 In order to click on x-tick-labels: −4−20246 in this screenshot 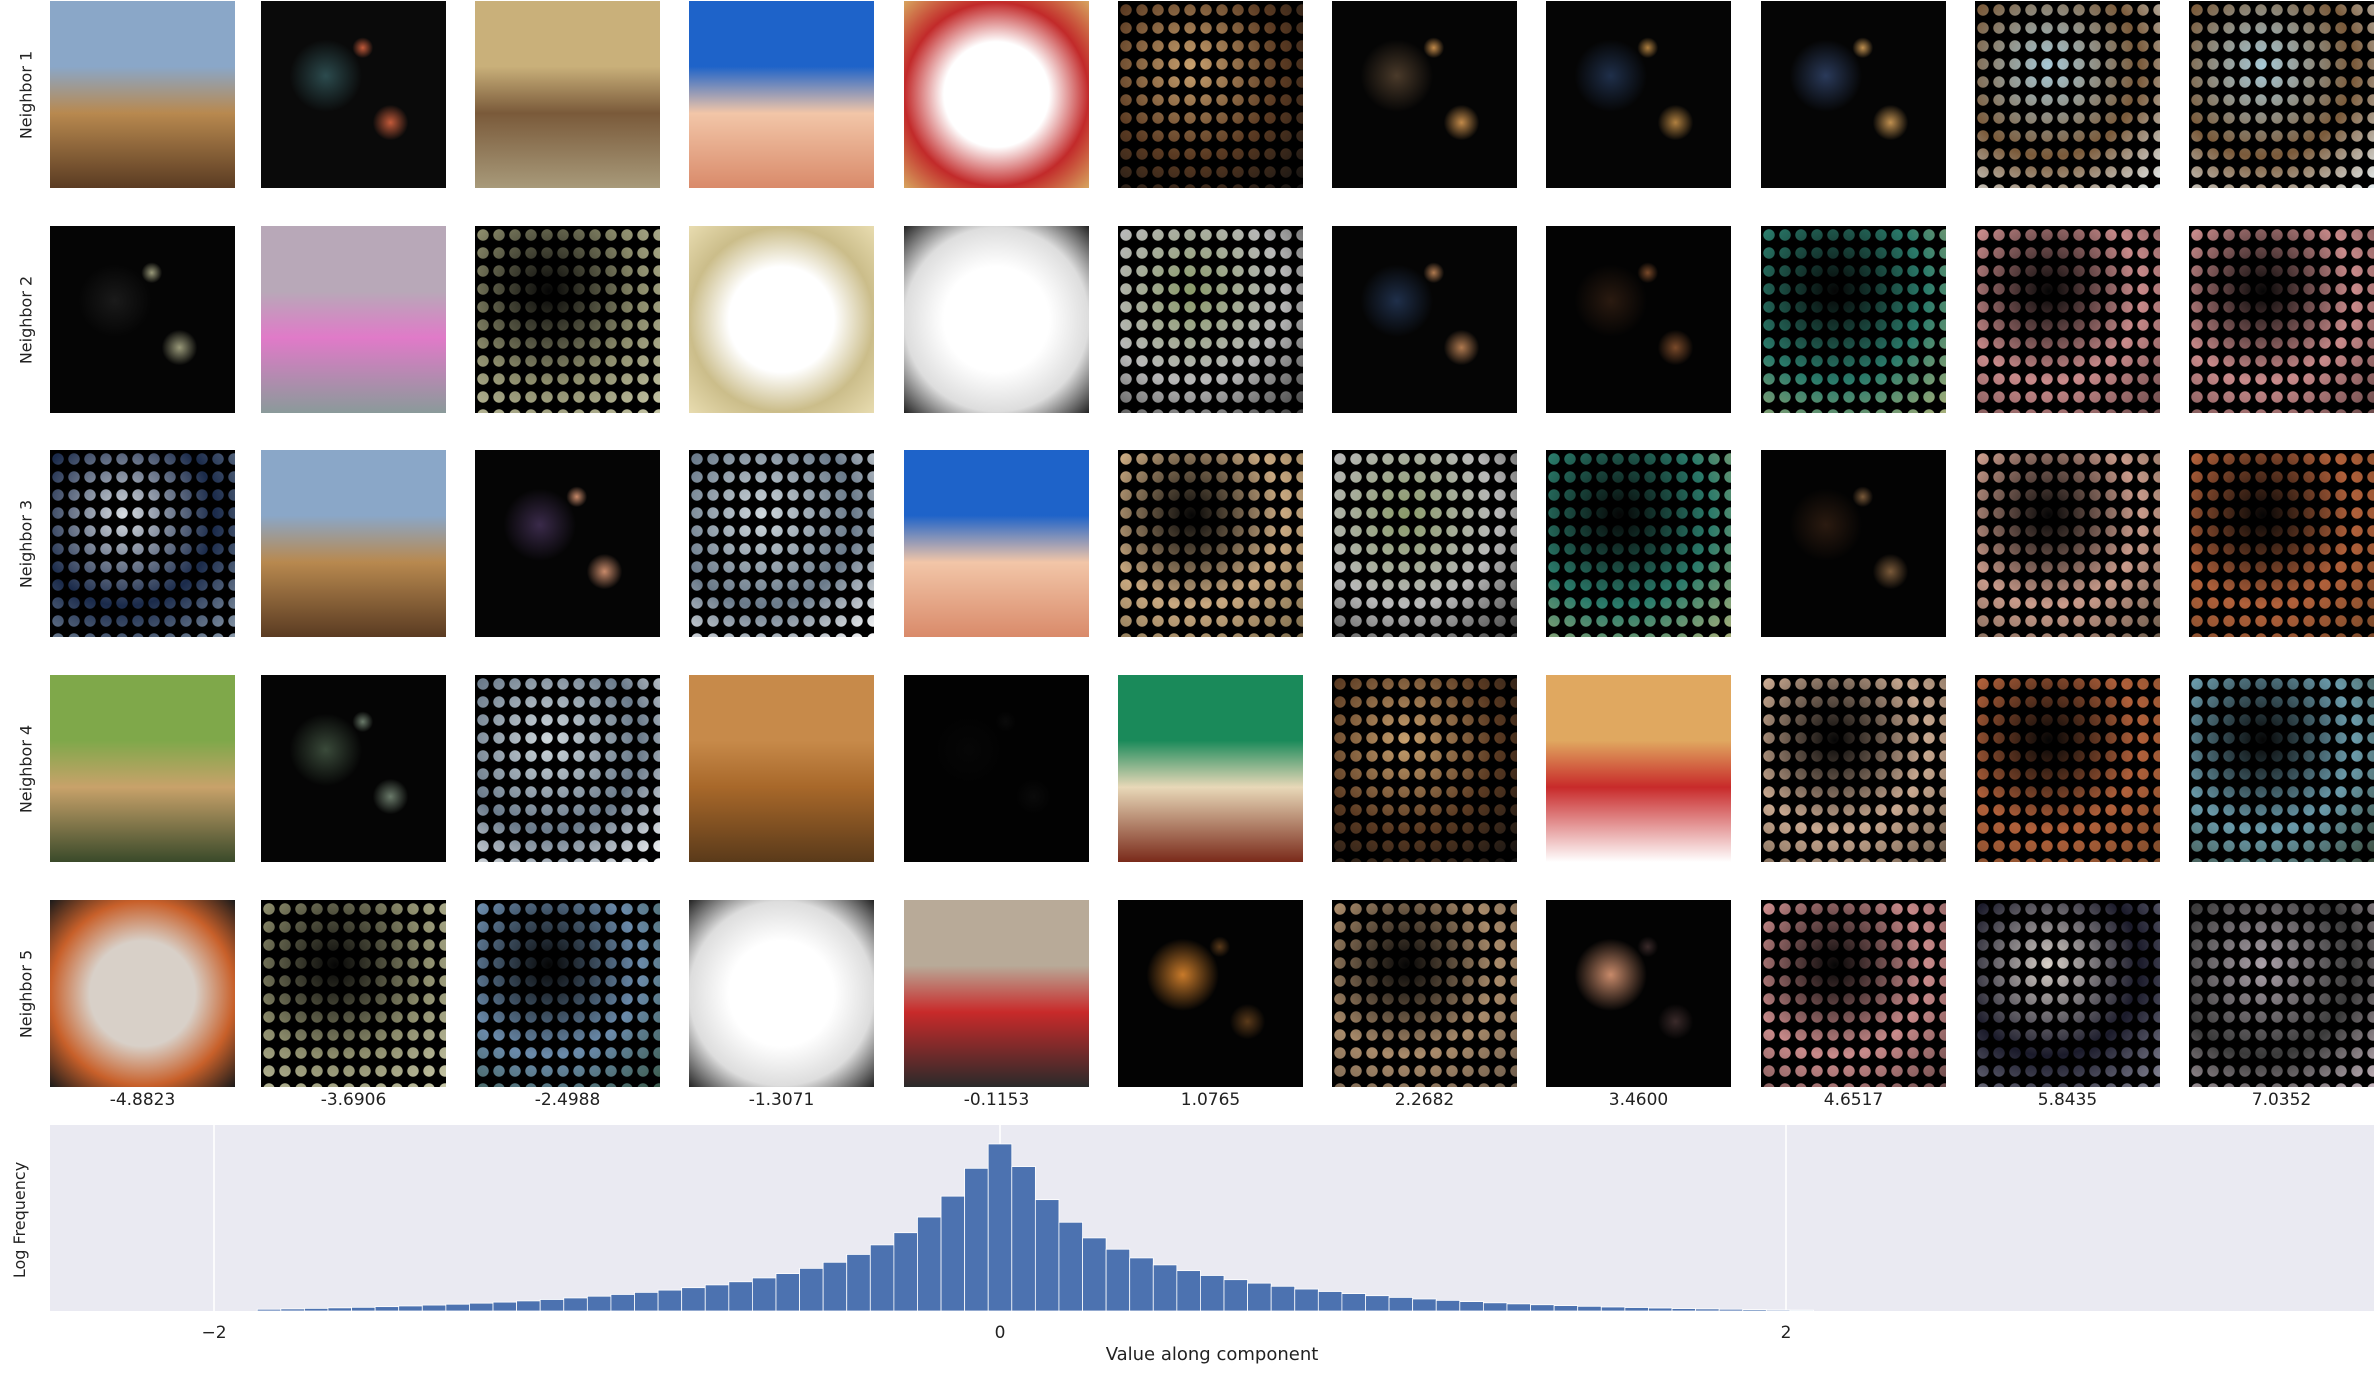, I will do `click(996, 1333)`.